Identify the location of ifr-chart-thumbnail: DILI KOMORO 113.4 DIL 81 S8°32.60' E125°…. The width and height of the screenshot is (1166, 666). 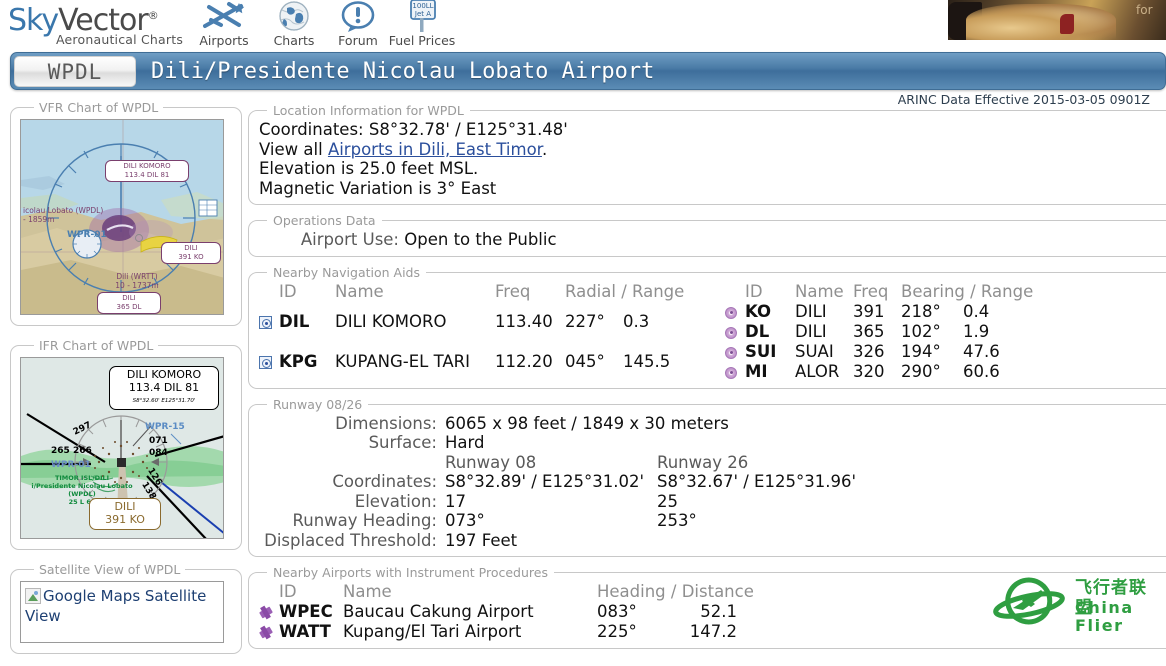
(122, 448).